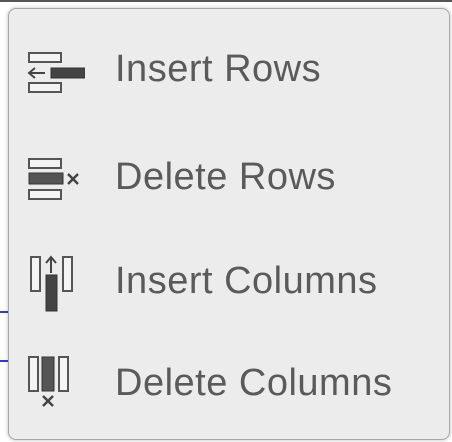 This screenshot has height=442, width=452. I want to click on delete-columns-icon, so click(48, 381).